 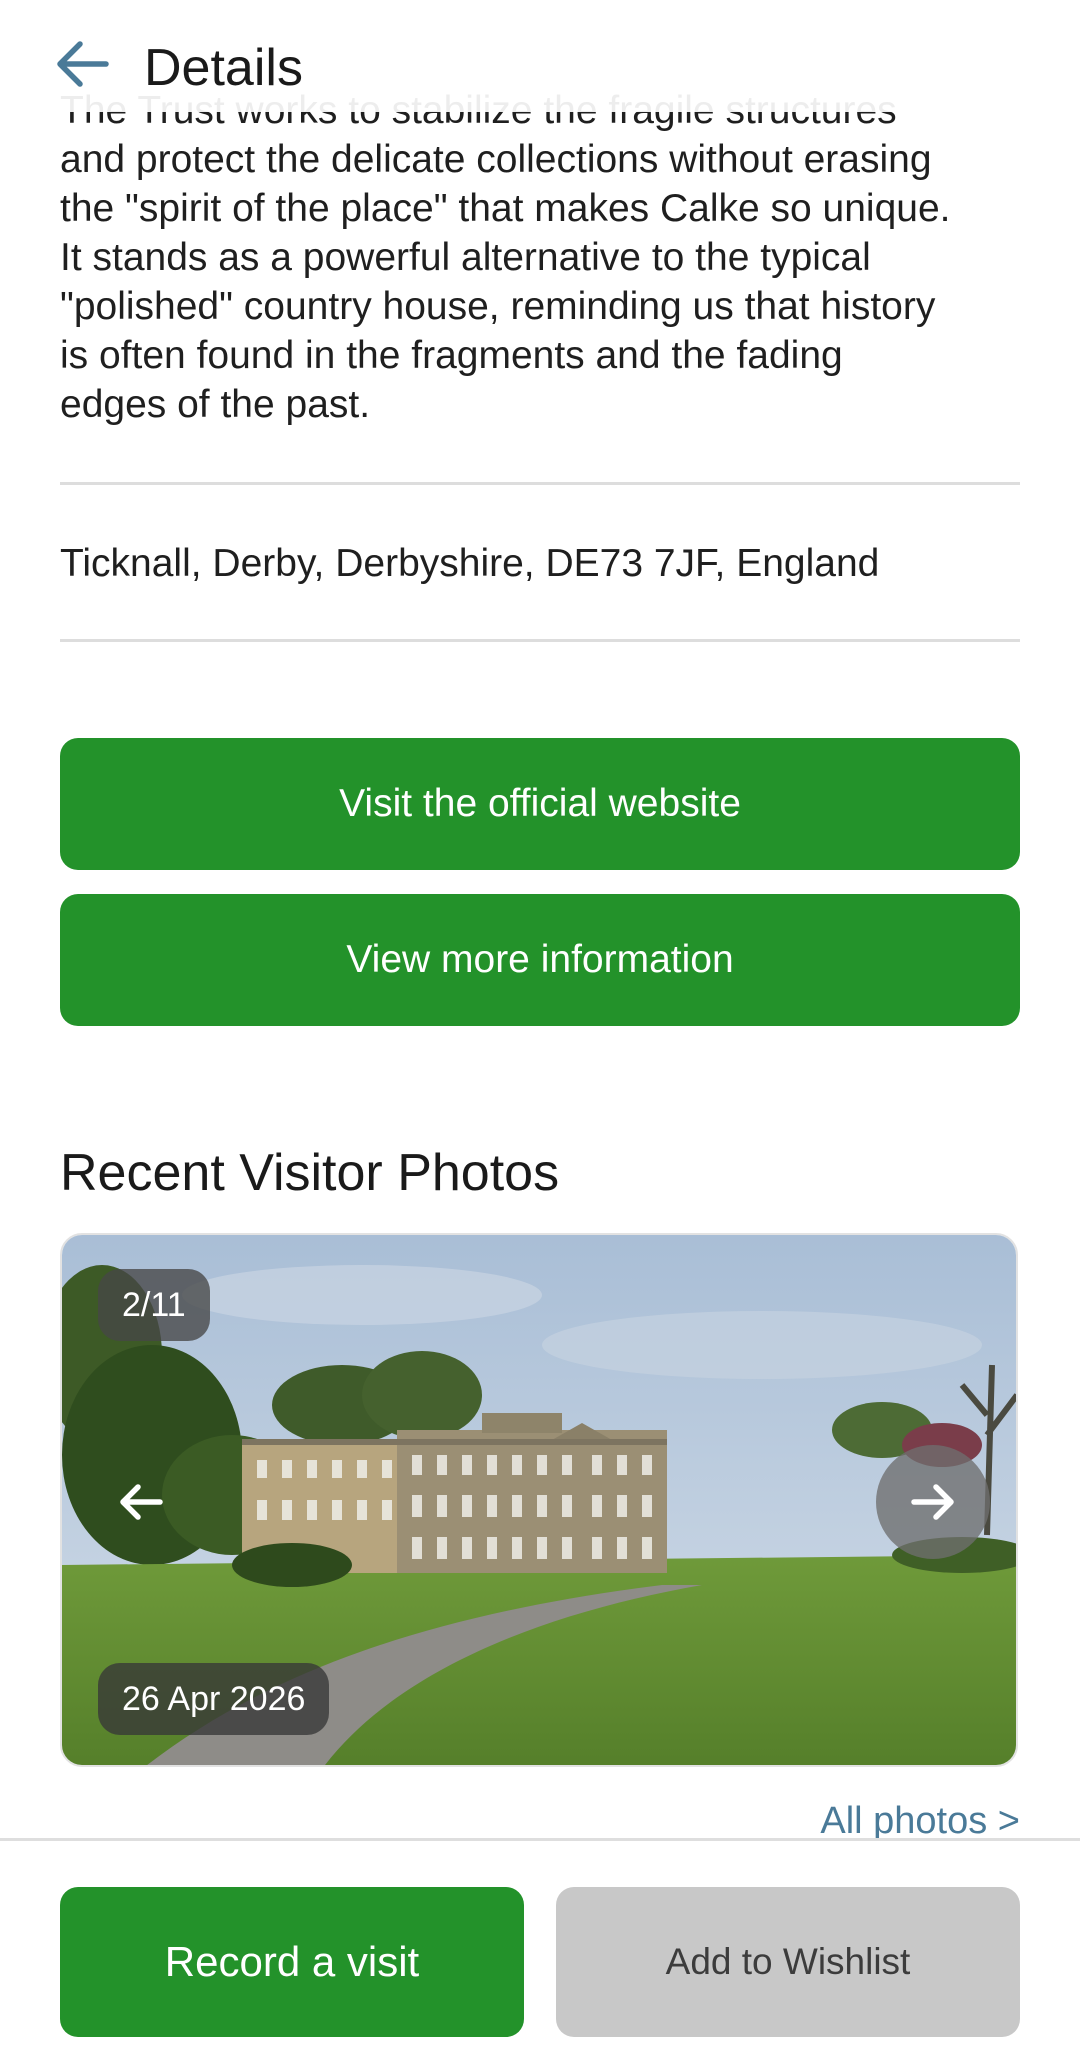 What do you see at coordinates (540, 1954) in the screenshot?
I see `bottom-action-bar: Record a visit Add to Wishlist` at bounding box center [540, 1954].